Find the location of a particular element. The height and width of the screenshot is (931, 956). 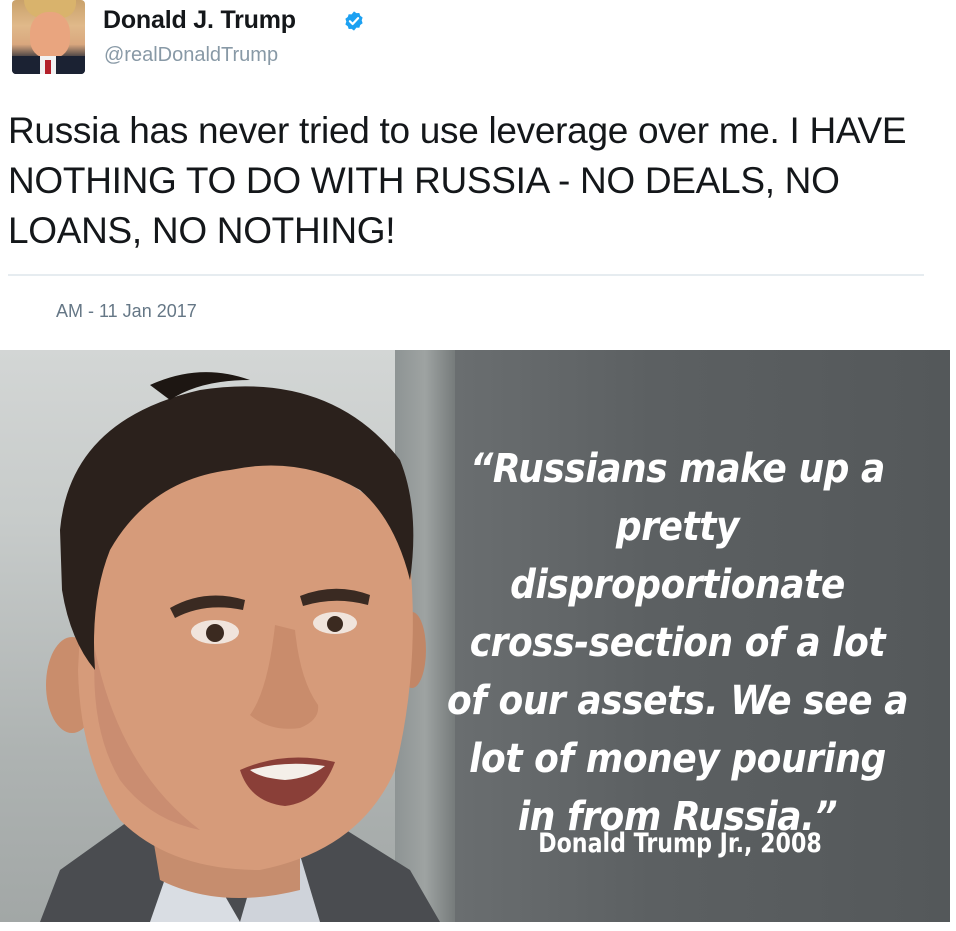

author-name: Donald J. Trump is located at coordinates (199, 20).